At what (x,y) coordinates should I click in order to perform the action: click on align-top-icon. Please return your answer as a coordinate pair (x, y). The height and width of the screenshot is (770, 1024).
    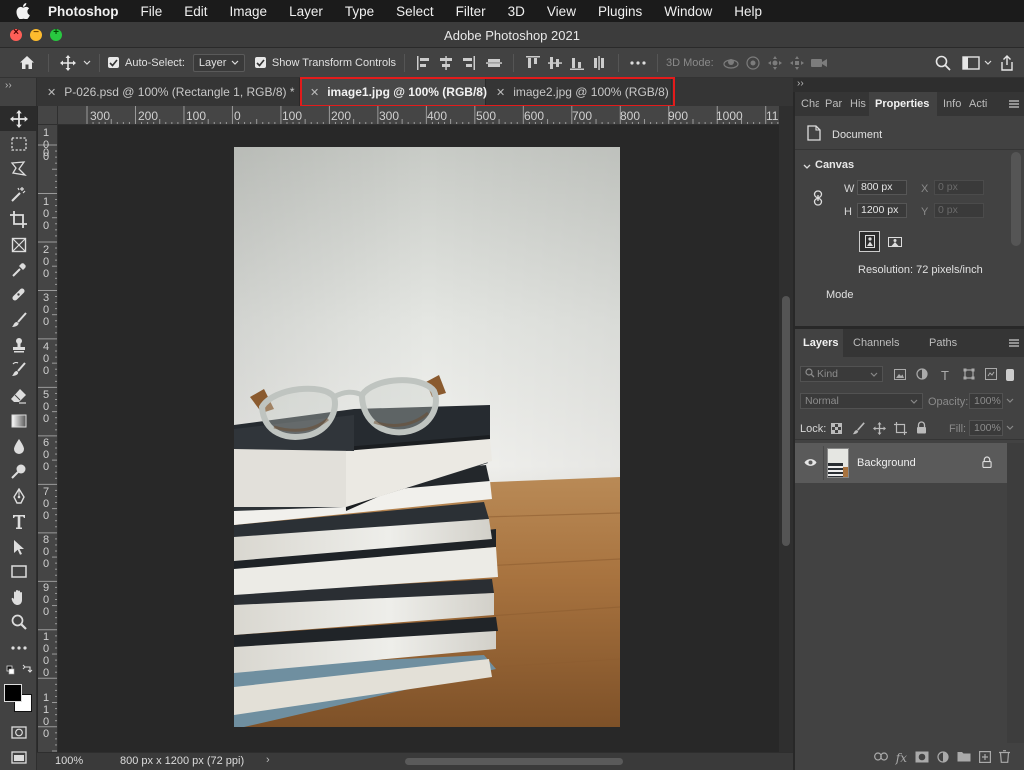
    Looking at the image, I should click on (533, 63).